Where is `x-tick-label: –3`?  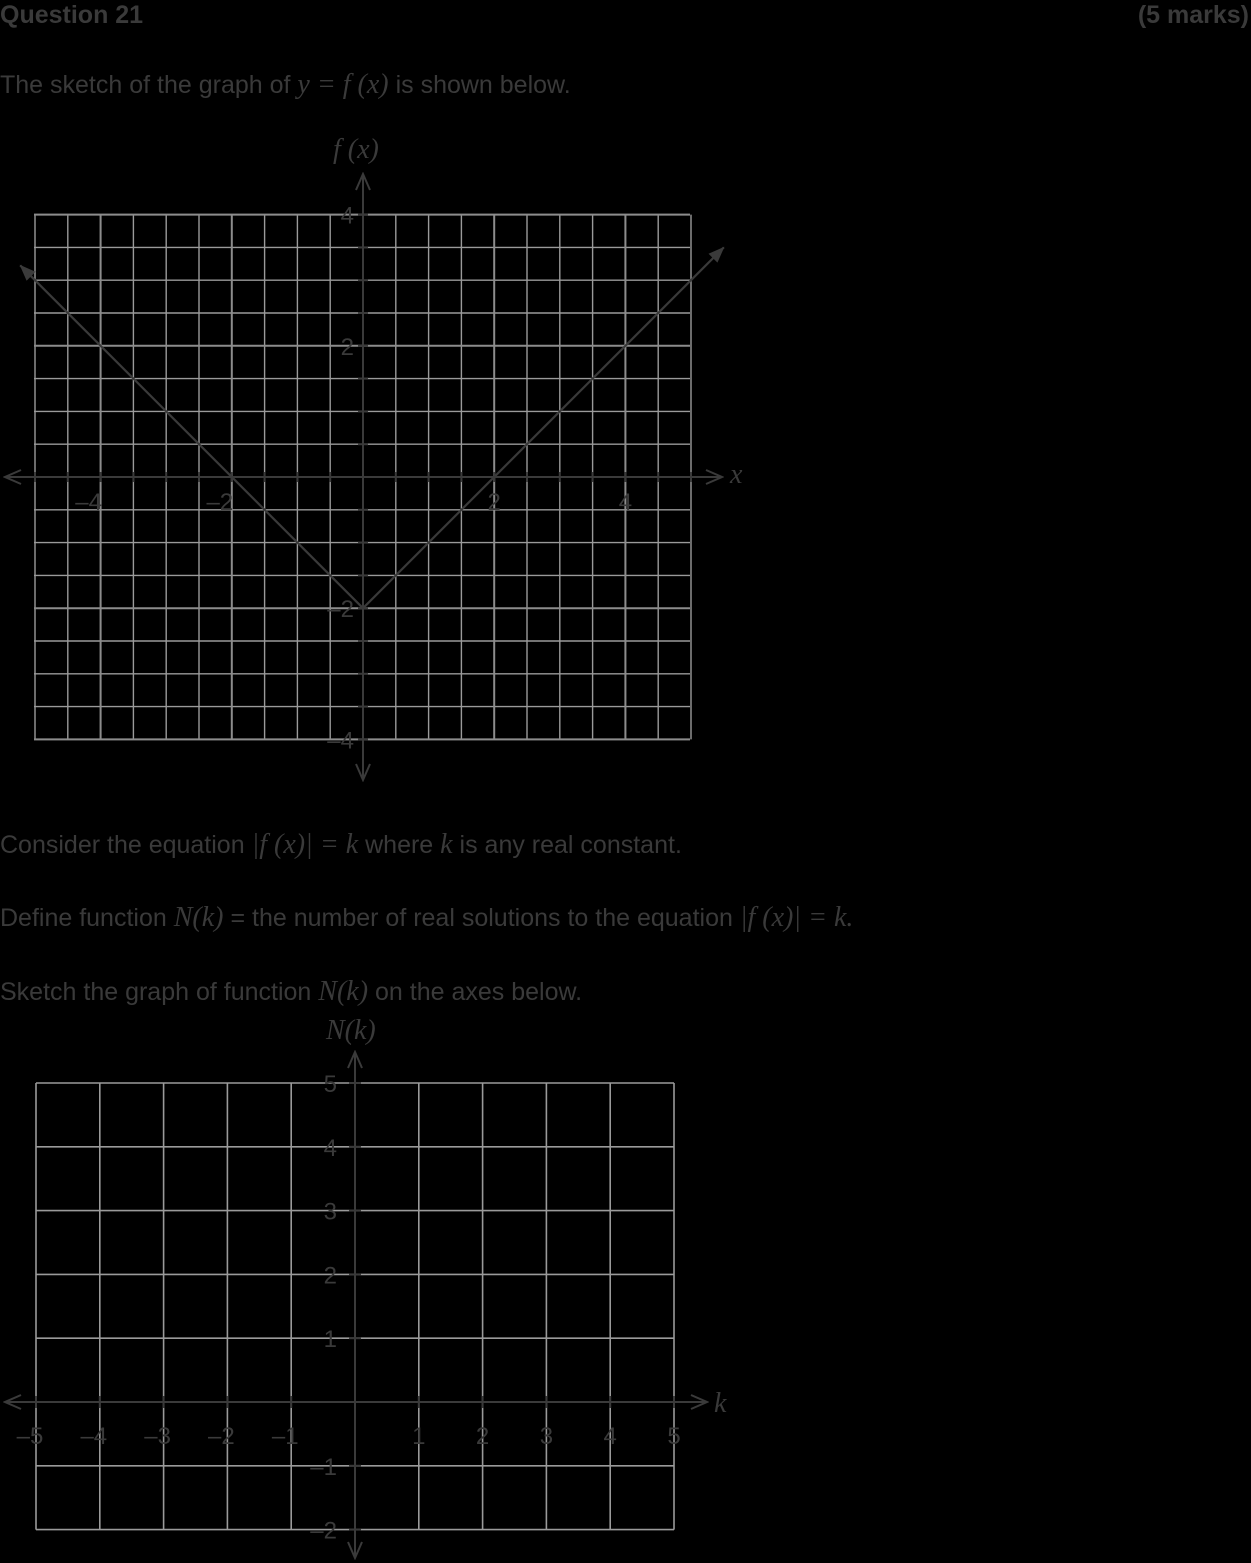
x-tick-label: –3 is located at coordinates (157, 1436).